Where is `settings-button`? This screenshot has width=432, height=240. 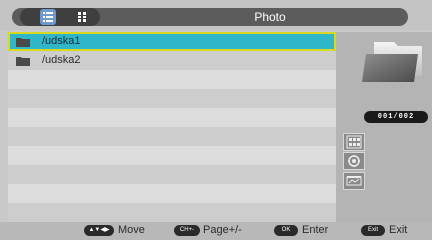 settings-button is located at coordinates (354, 161).